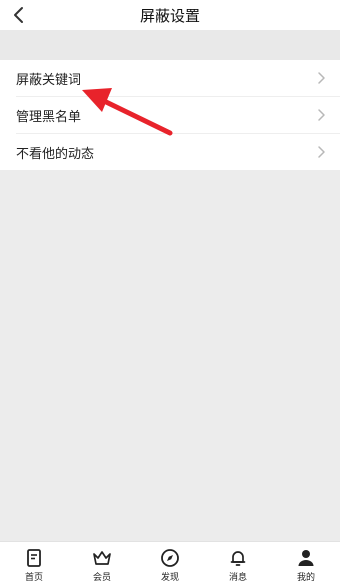  Describe the element at coordinates (237, 578) in the screenshot. I see `tab-label: 消息` at that location.